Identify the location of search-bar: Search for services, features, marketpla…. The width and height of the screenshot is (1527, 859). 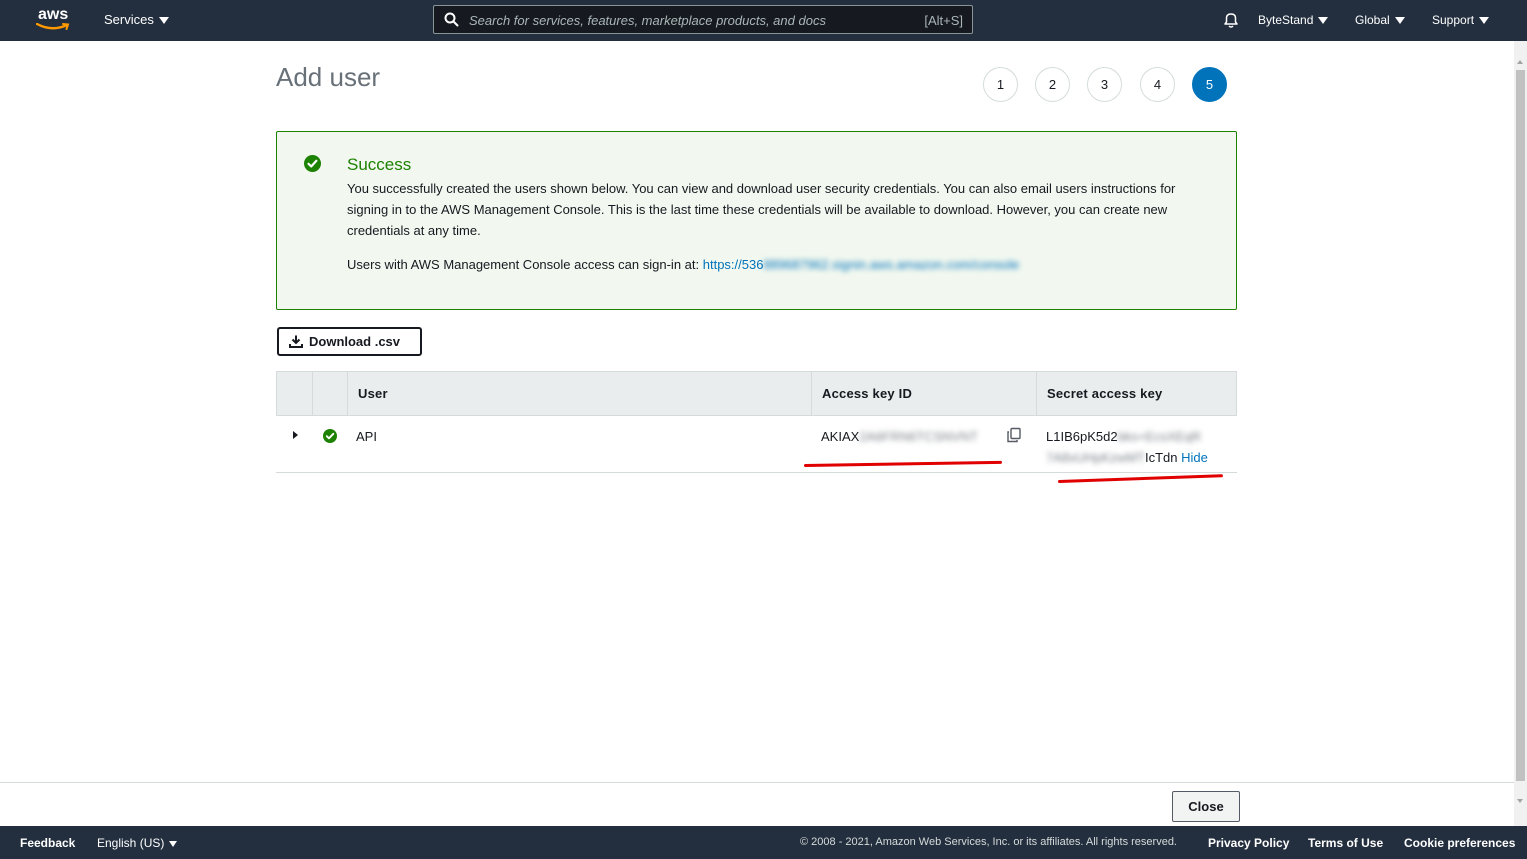
(703, 19).